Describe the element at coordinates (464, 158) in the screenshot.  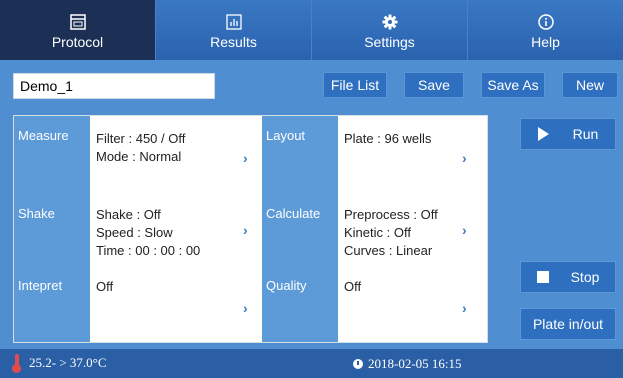
I see `layout-chevron-icon: ›` at that location.